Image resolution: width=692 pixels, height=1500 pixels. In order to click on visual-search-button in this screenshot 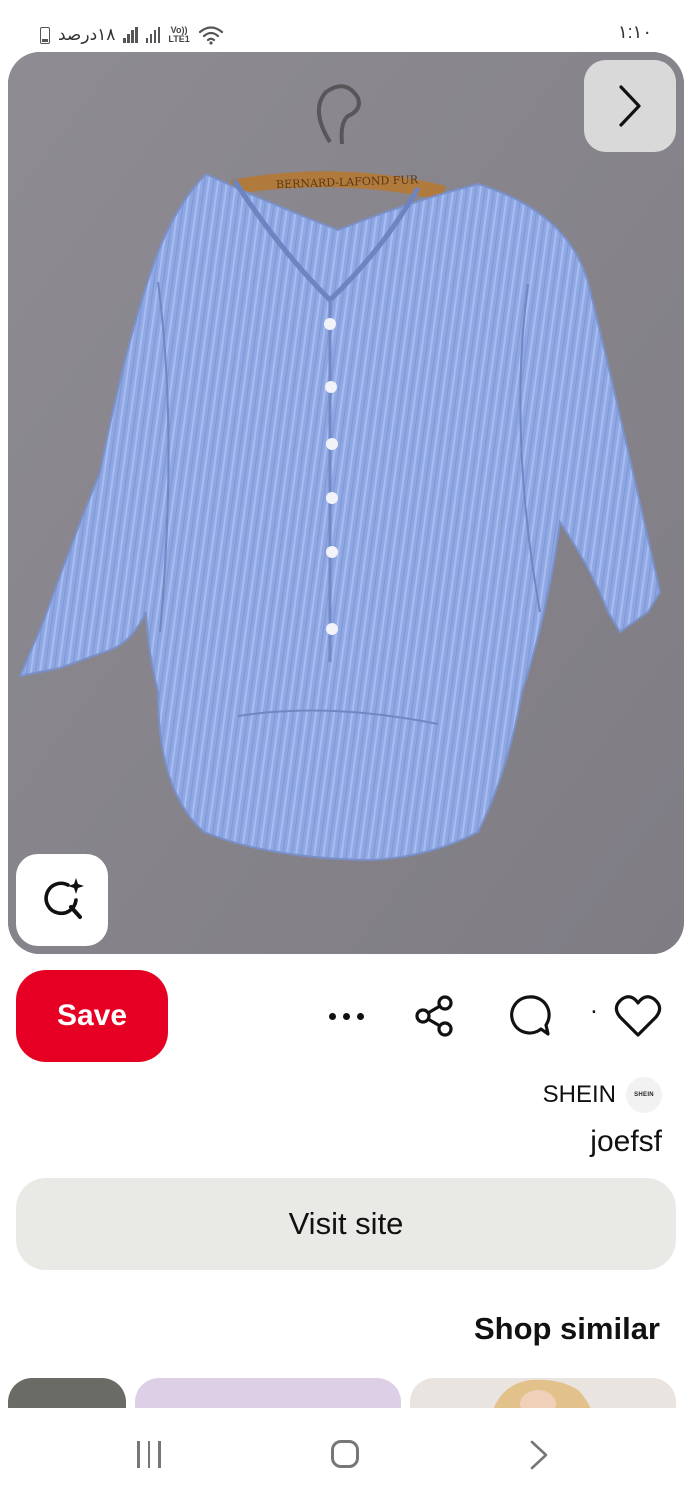, I will do `click(62, 900)`.